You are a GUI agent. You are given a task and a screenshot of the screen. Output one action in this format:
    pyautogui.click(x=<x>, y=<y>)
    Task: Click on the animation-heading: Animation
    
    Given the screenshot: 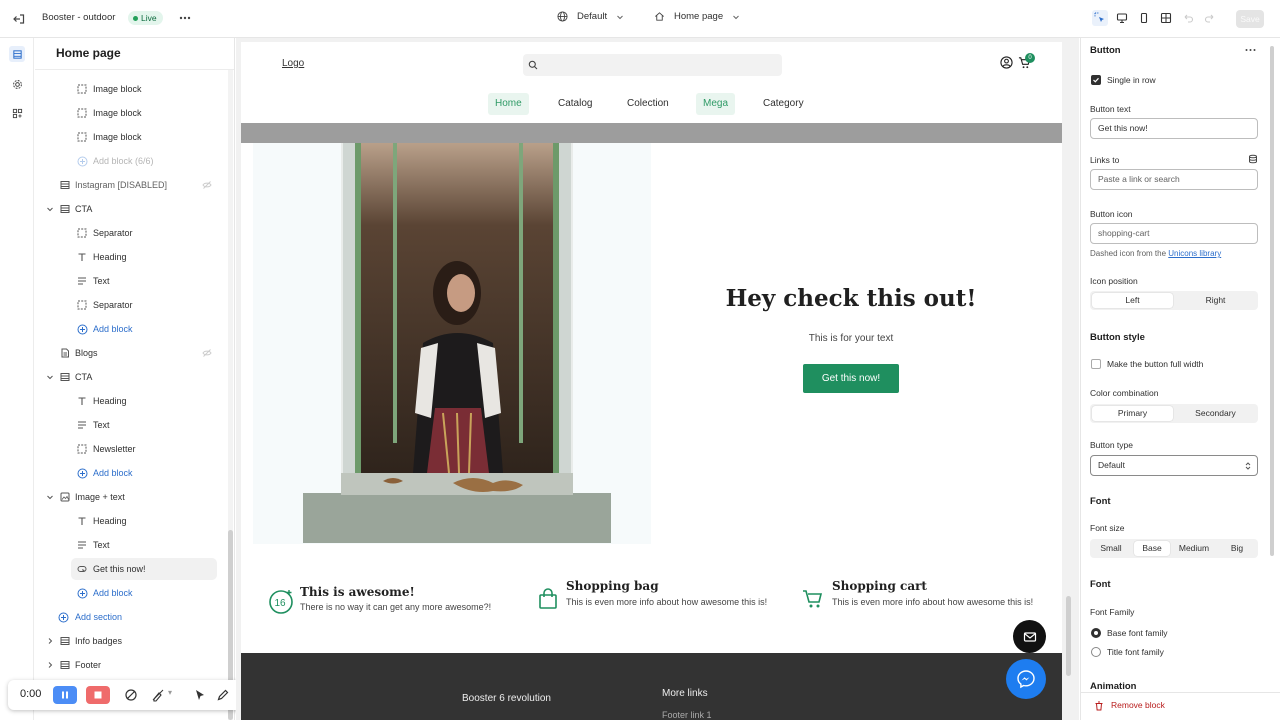 What is the action you would take?
    pyautogui.click(x=1113, y=686)
    